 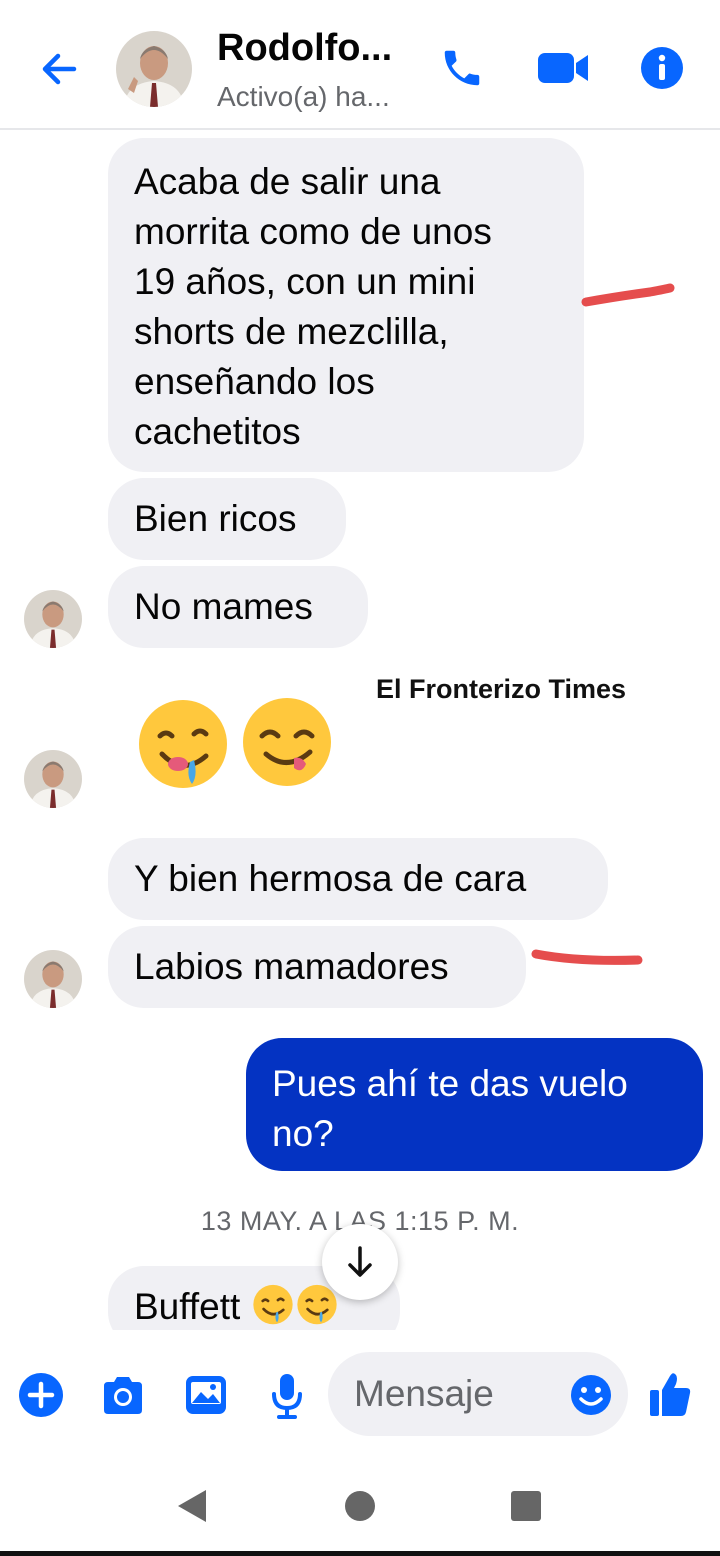 What do you see at coordinates (287, 181) in the screenshot?
I see `message-line: Acaba de salir una` at bounding box center [287, 181].